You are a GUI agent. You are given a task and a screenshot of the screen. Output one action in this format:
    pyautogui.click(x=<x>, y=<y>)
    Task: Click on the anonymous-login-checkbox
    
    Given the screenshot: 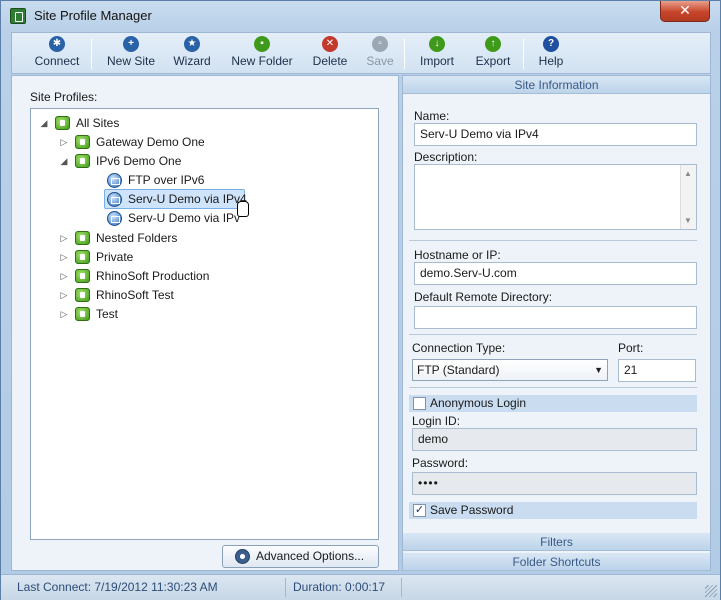 What is the action you would take?
    pyautogui.click(x=419, y=403)
    